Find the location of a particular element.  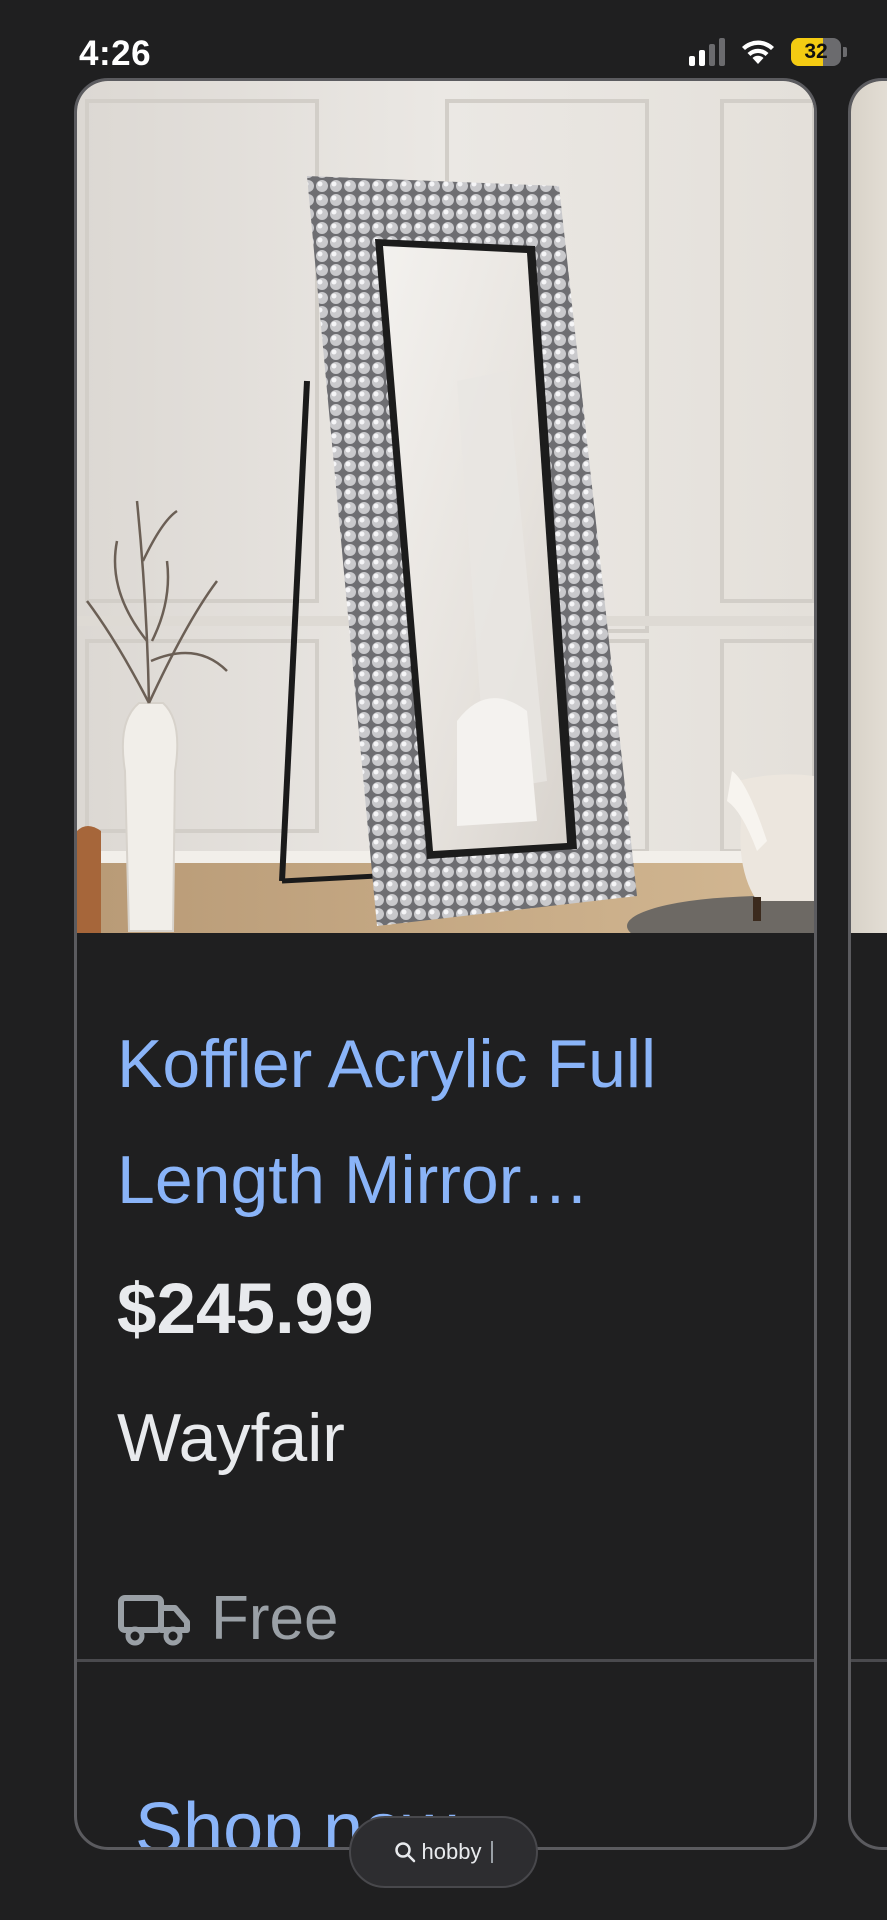

shipping-info: Free is located at coordinates (227, 1618).